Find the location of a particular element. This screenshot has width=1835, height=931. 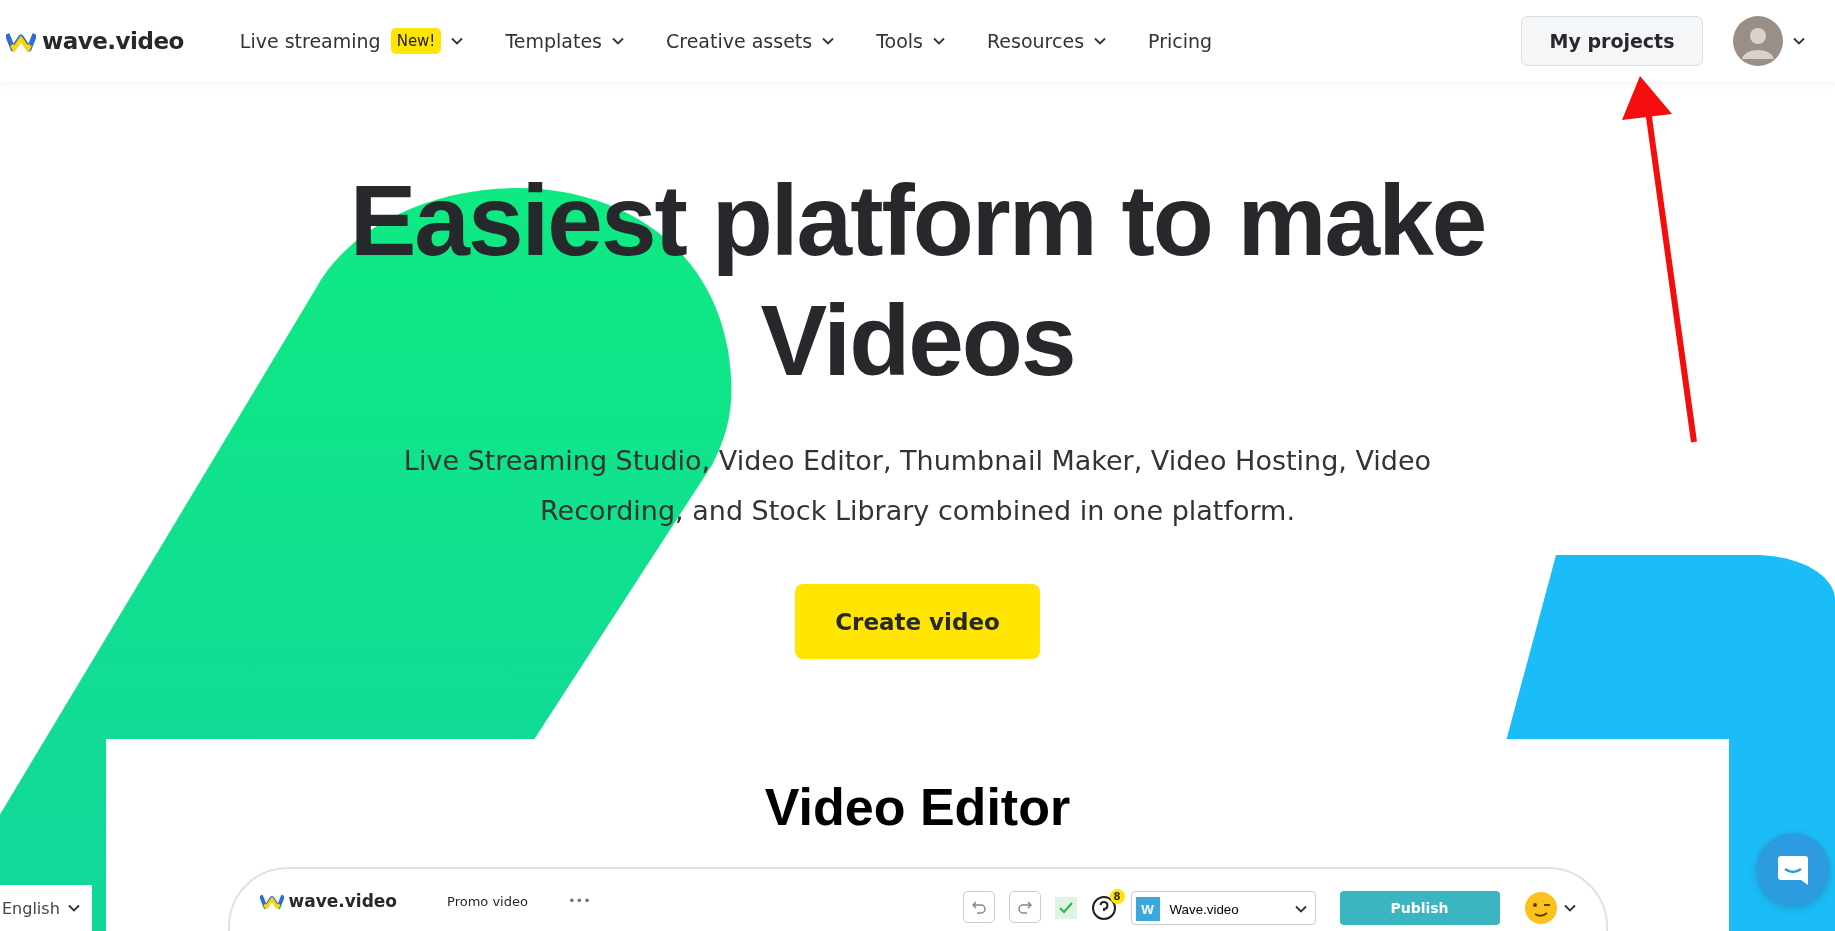

nav-link: Creative assets is located at coordinates (750, 41).